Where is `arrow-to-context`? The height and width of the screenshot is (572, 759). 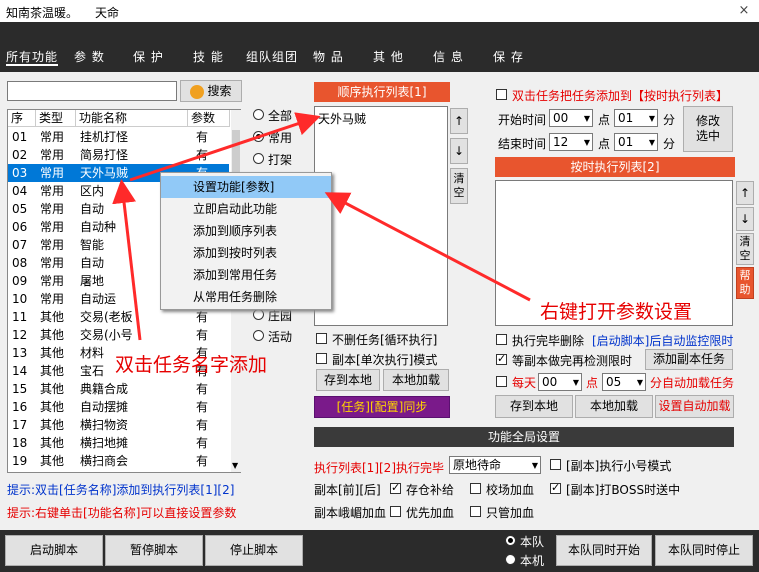
arrow-to-context is located at coordinates (427, 247).